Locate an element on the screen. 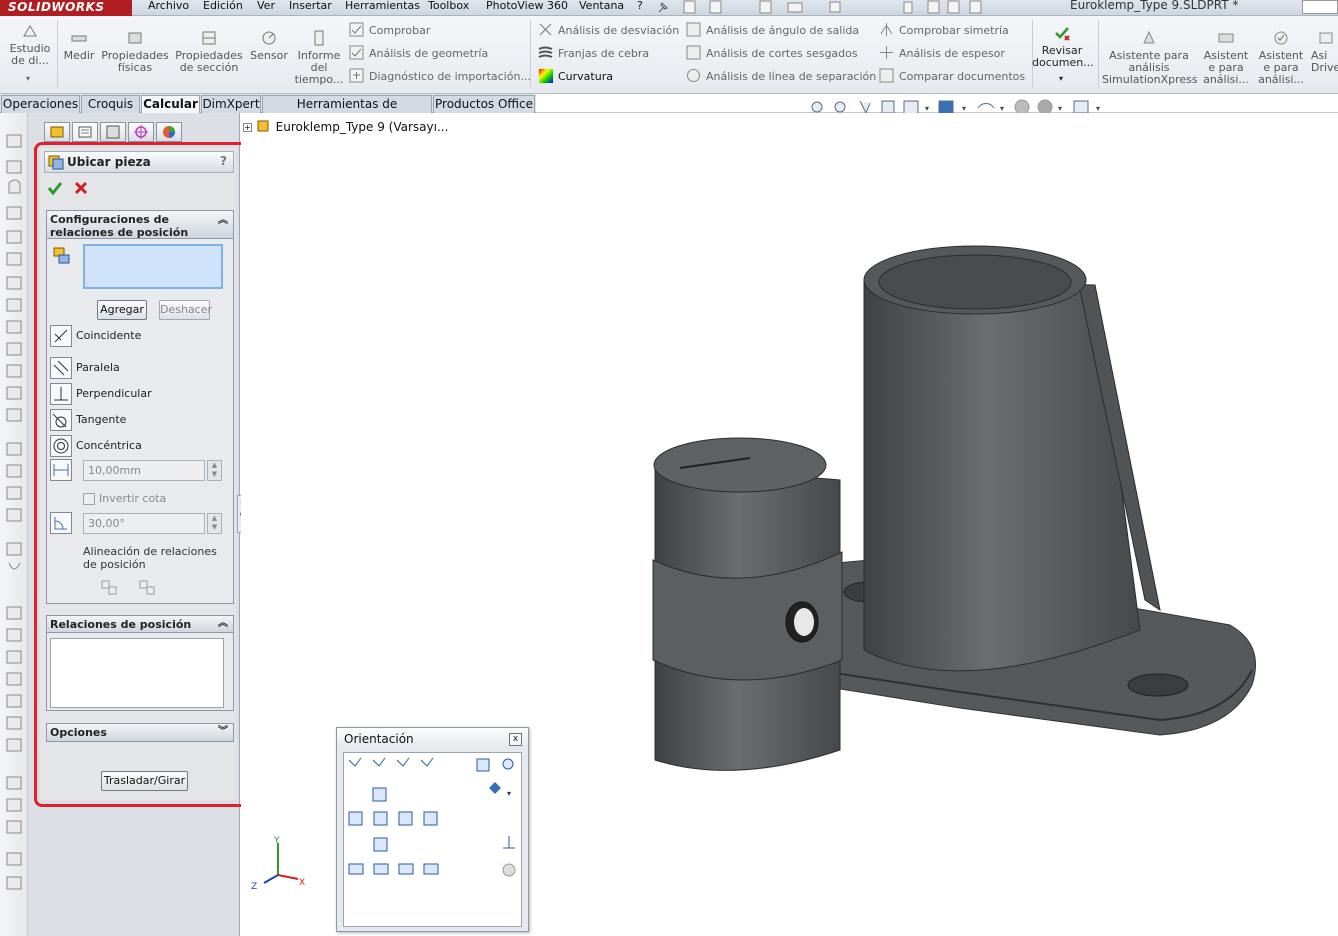  symmetry-check-button: Comprobar simetría is located at coordinates (944, 31).